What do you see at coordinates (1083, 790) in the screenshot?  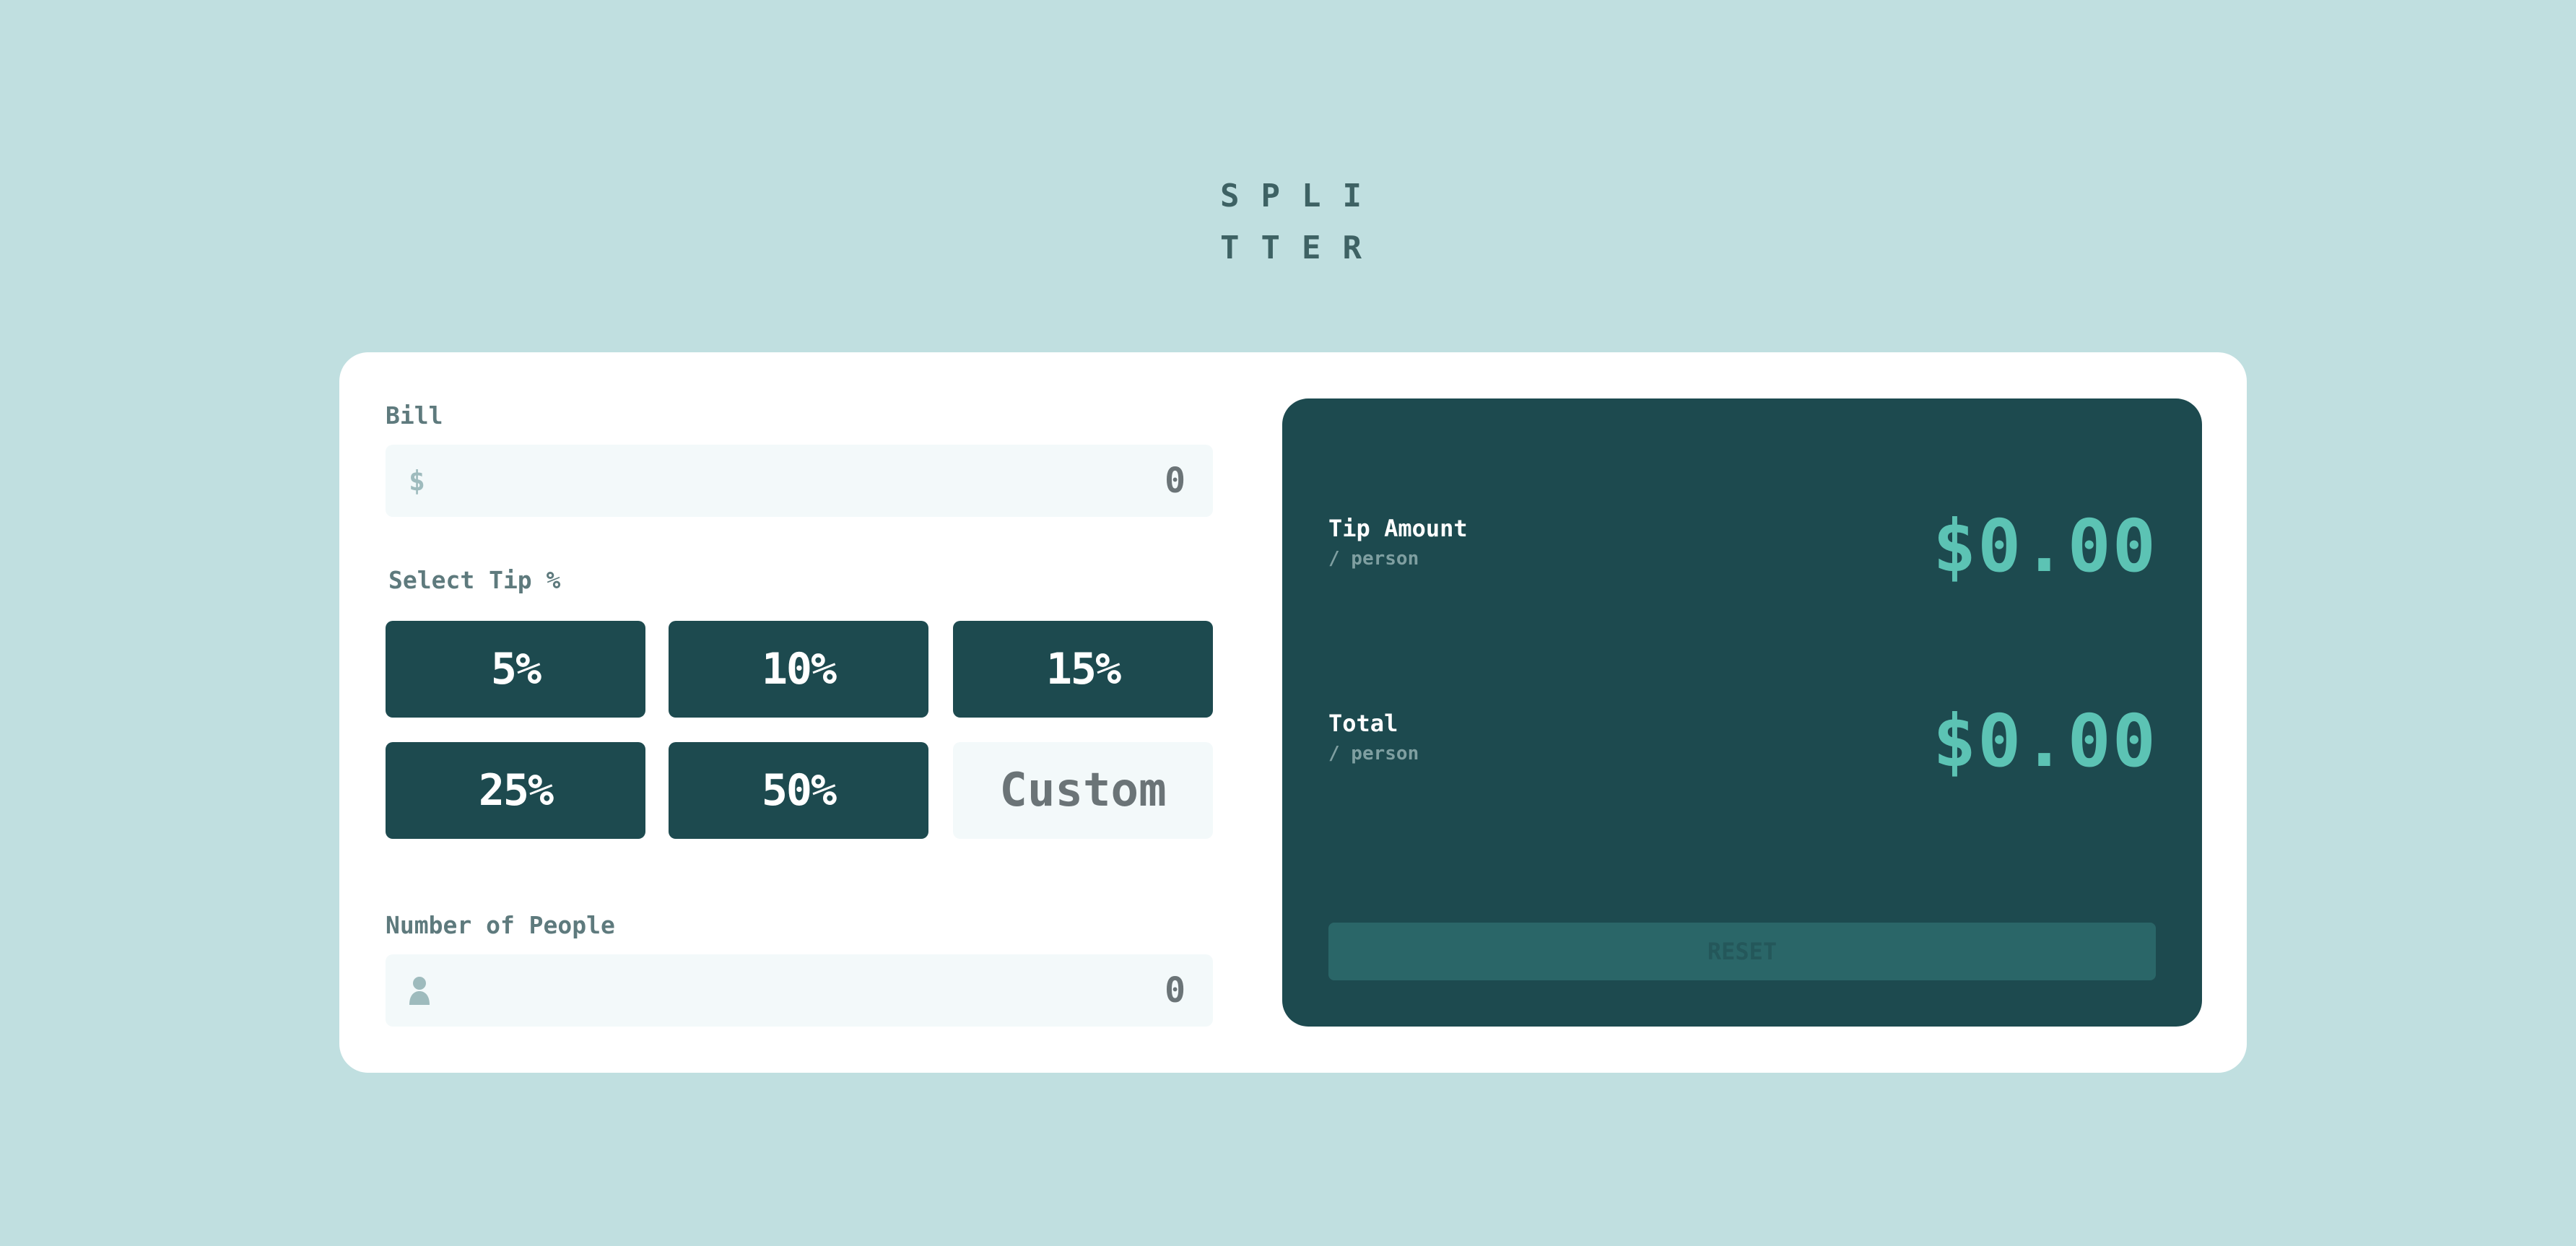 I see `tip-custom-input: Custom` at bounding box center [1083, 790].